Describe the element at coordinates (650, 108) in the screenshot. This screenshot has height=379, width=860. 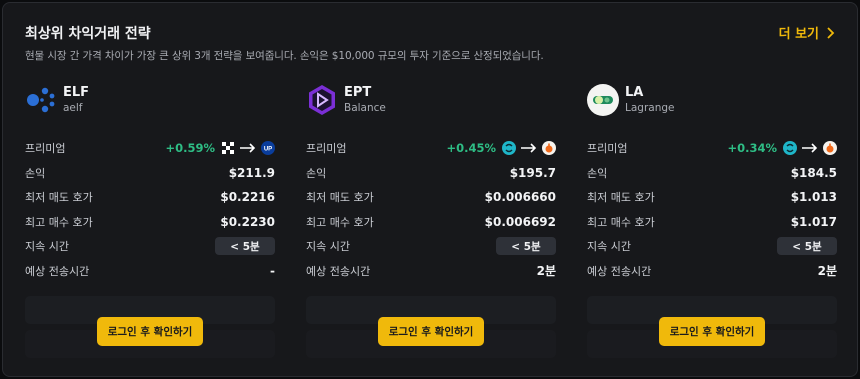
I see `coin-name: Lagrange` at that location.